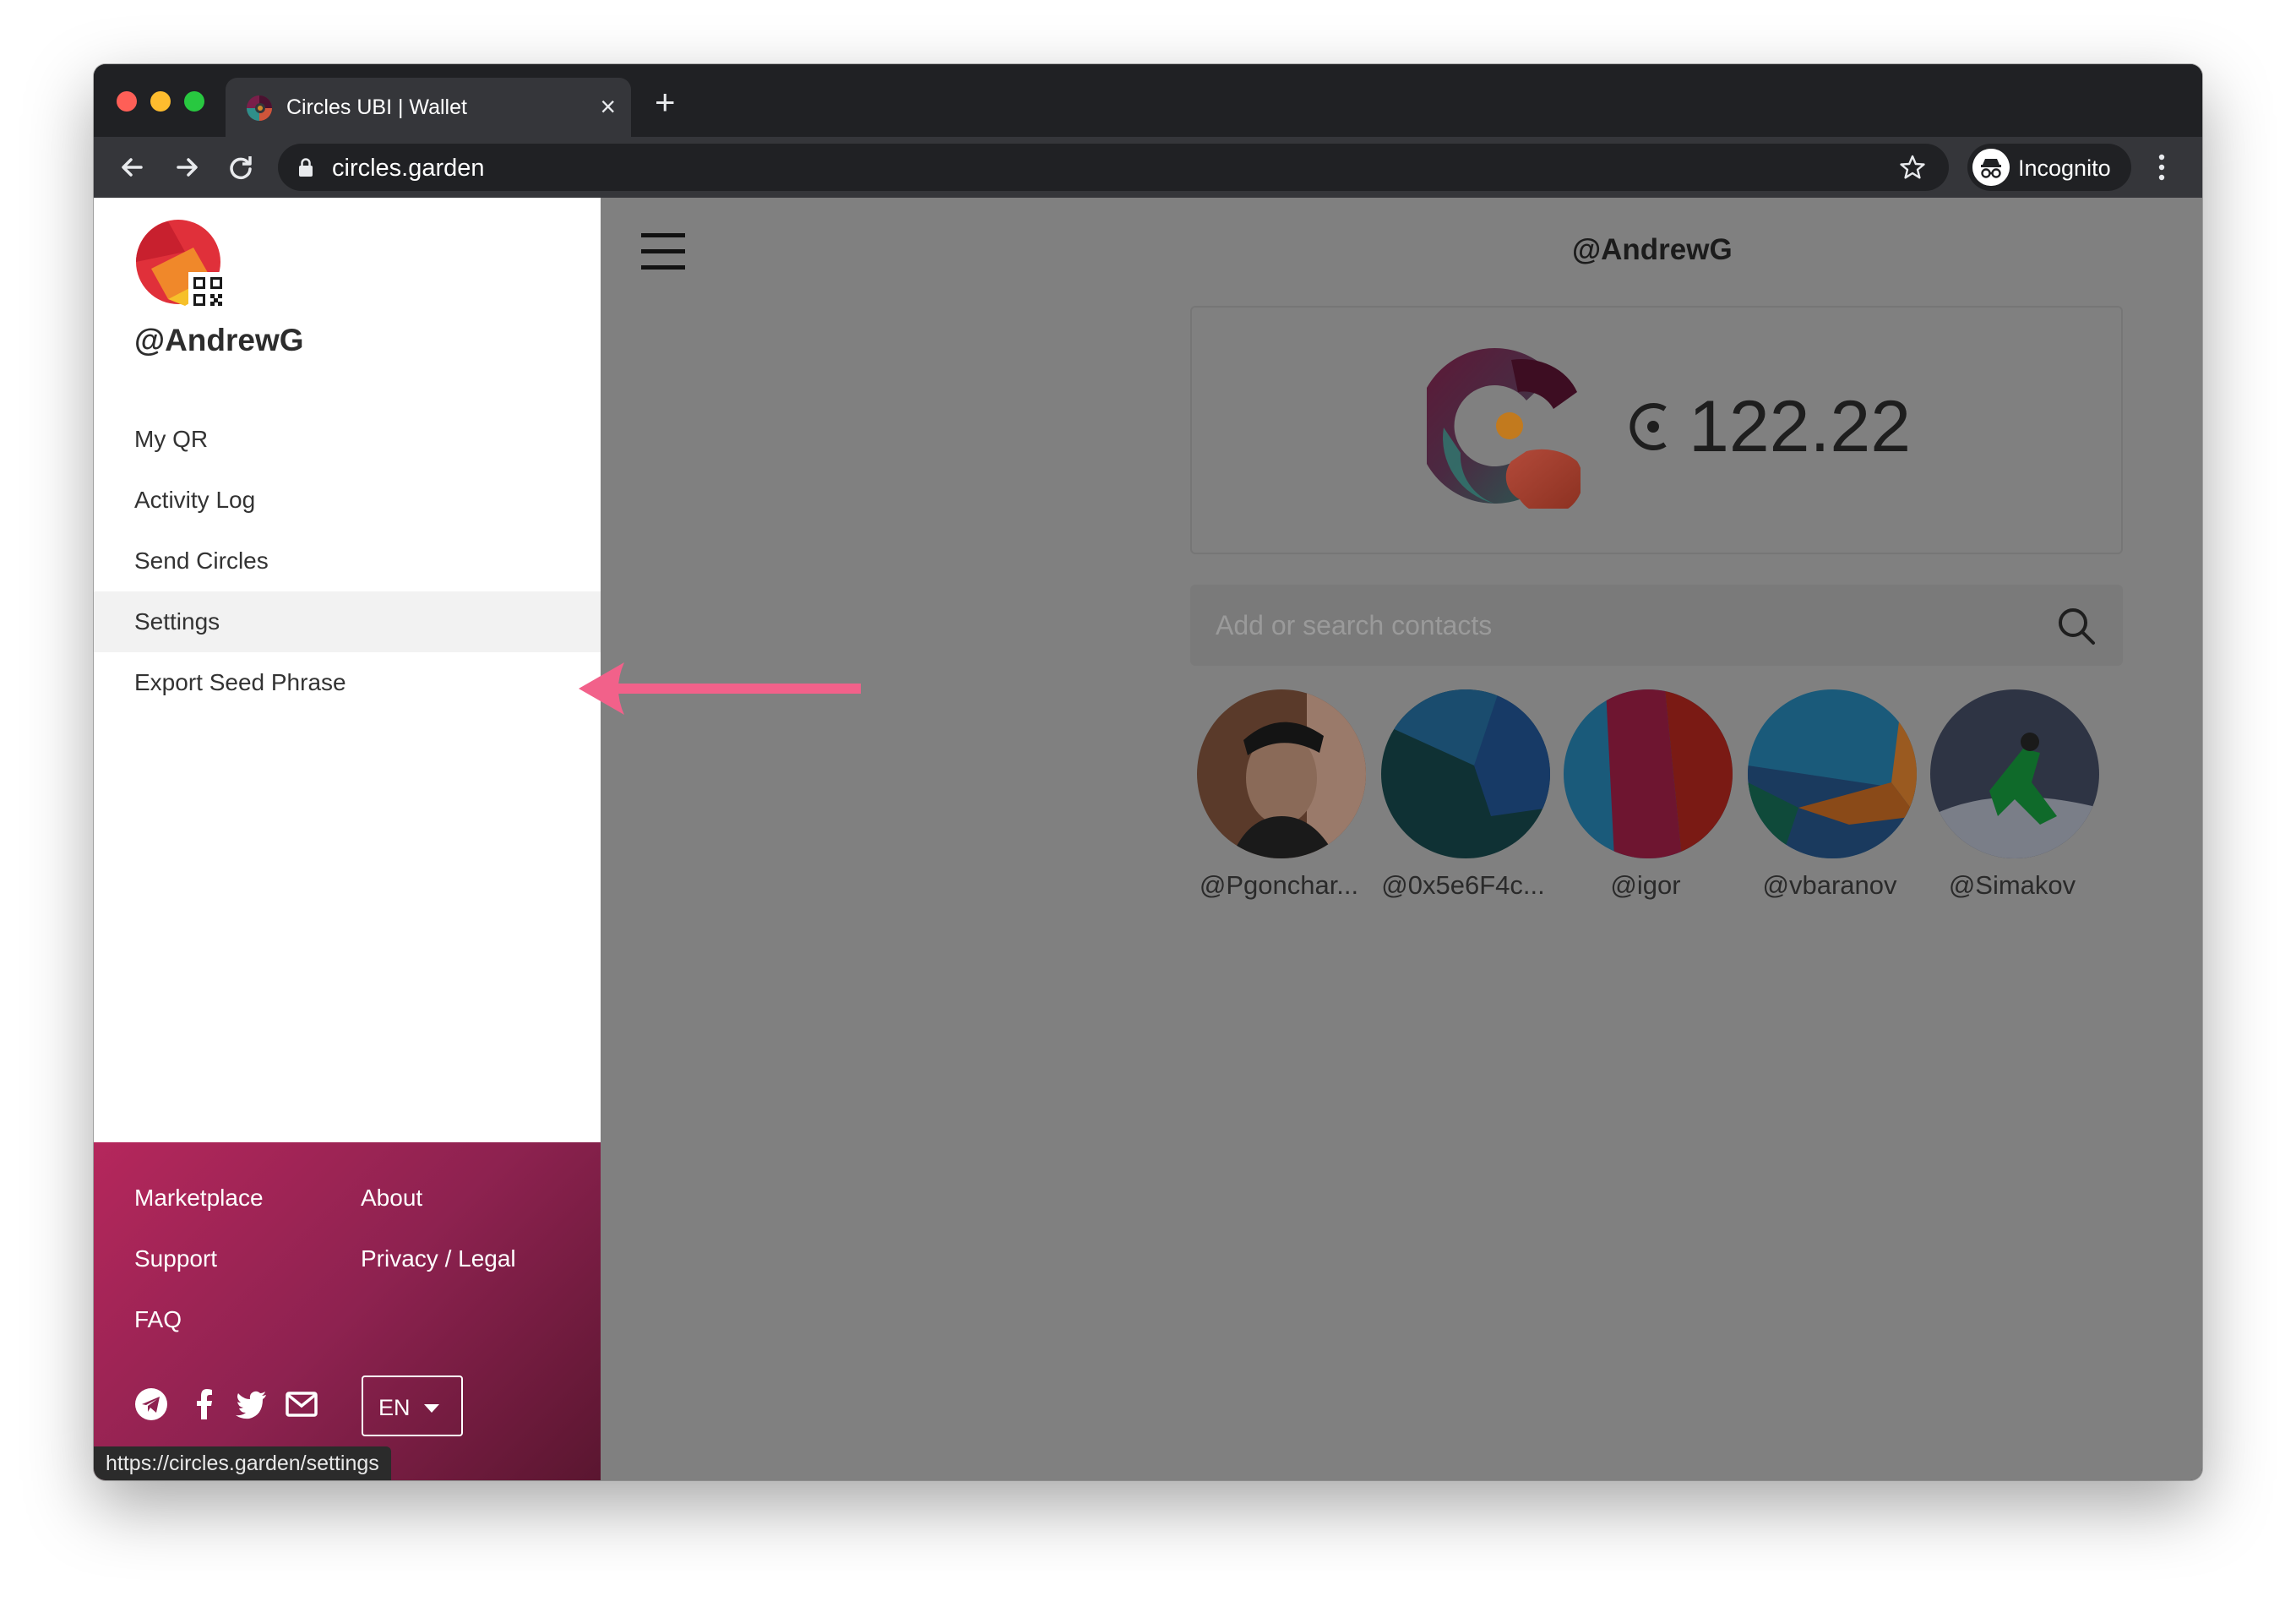 Image resolution: width=2296 pixels, height=1607 pixels. What do you see at coordinates (409, 168) in the screenshot?
I see `url-text: circles.garden` at bounding box center [409, 168].